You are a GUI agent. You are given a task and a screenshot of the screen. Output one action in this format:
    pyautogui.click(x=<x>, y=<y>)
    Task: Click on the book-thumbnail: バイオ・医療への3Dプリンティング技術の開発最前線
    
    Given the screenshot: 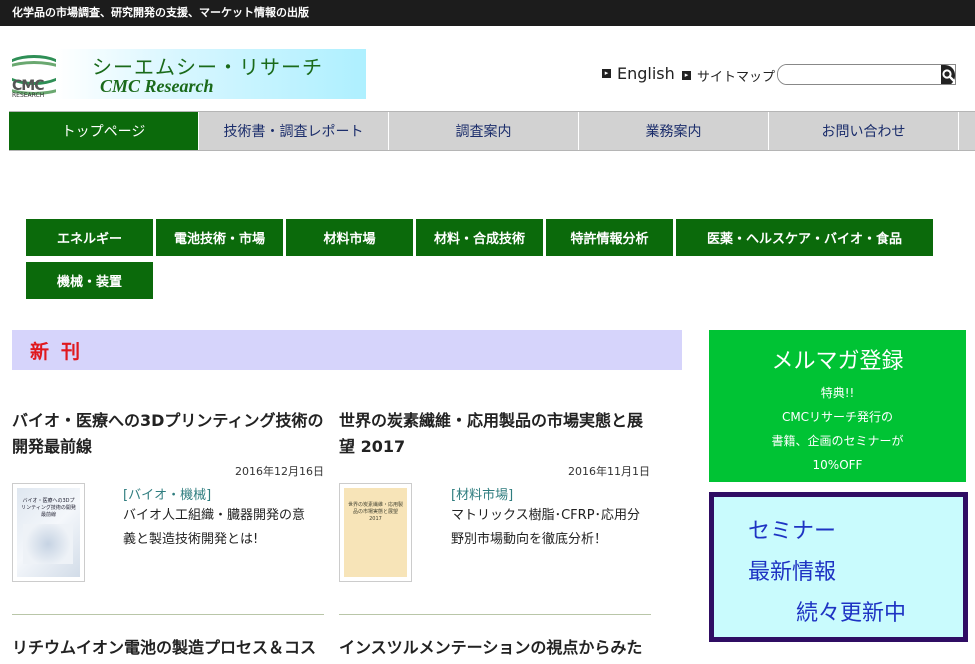 What is the action you would take?
    pyautogui.click(x=48, y=532)
    